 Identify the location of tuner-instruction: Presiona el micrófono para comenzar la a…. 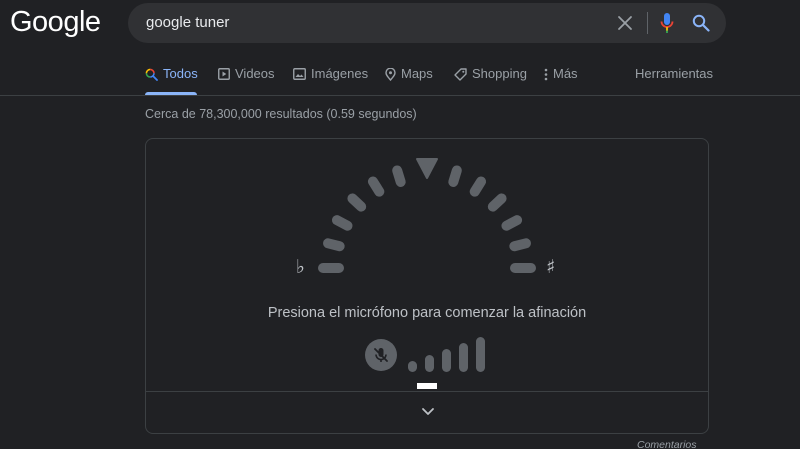
(427, 313).